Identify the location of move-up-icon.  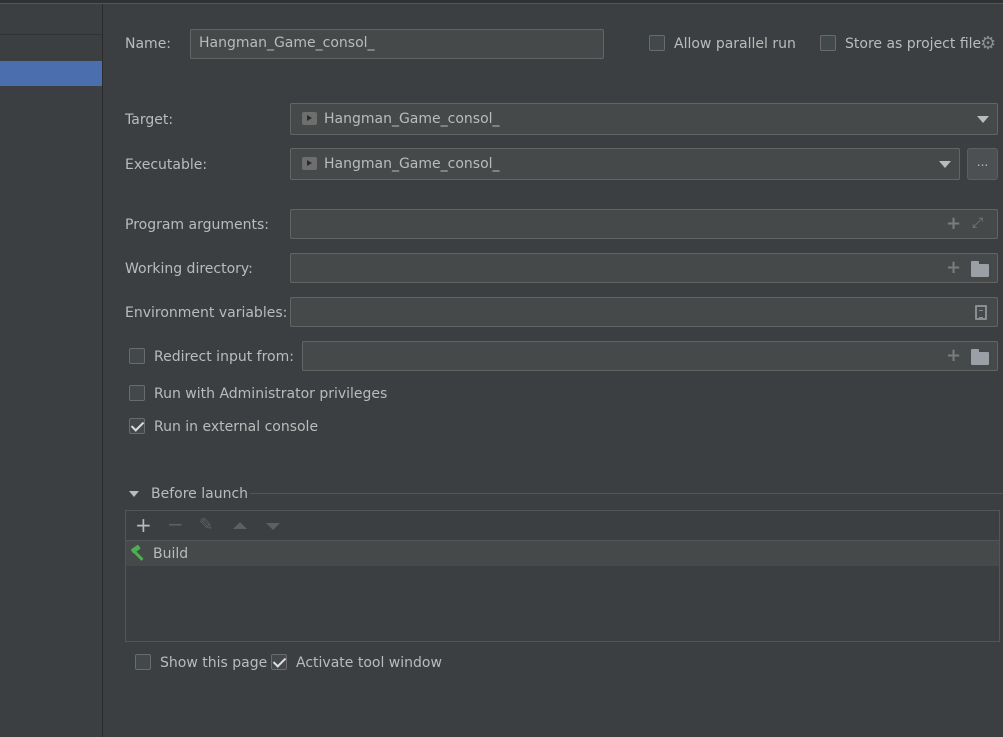
(240, 525).